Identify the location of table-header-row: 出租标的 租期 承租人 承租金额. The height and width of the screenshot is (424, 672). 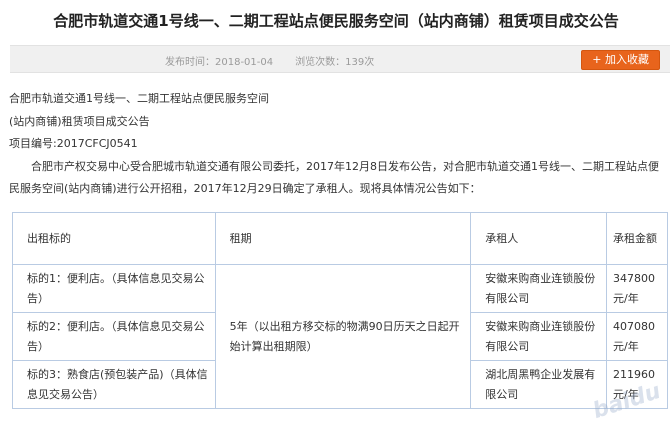
(340, 238).